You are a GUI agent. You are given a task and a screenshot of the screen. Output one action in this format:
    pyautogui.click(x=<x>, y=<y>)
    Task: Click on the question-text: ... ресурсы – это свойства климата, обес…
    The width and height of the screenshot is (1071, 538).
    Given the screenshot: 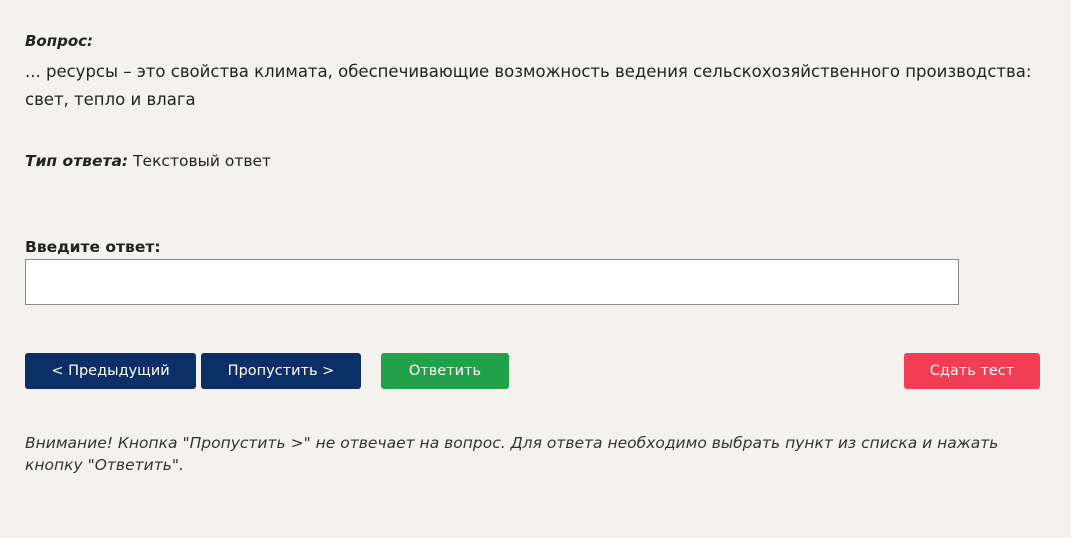 What is the action you would take?
    pyautogui.click(x=528, y=85)
    